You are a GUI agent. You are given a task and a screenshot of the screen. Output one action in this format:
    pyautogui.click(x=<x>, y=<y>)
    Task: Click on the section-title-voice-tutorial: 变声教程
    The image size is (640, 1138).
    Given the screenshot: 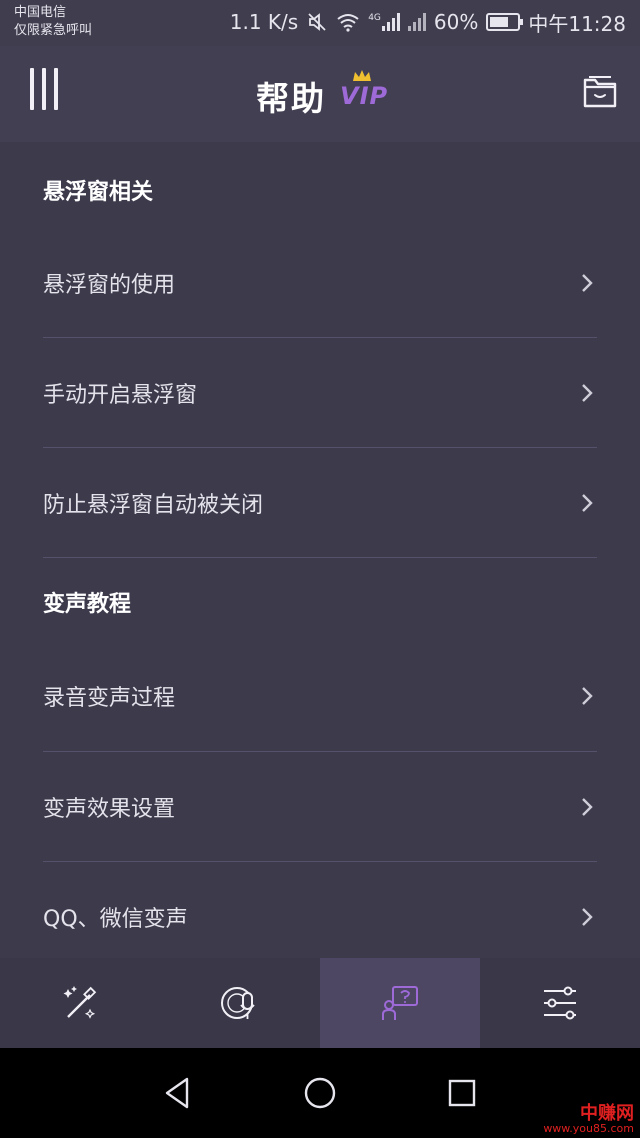 What is the action you would take?
    pyautogui.click(x=87, y=604)
    